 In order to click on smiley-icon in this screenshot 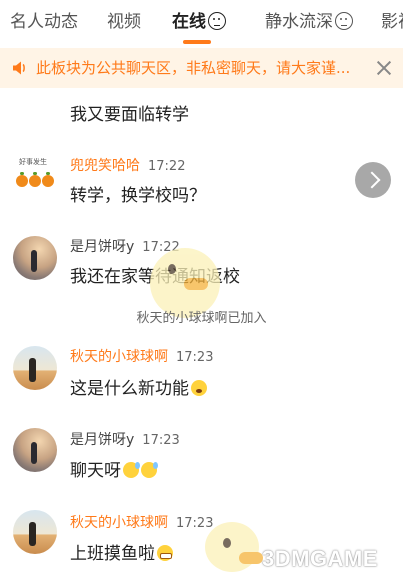, I will do `click(217, 21)`.